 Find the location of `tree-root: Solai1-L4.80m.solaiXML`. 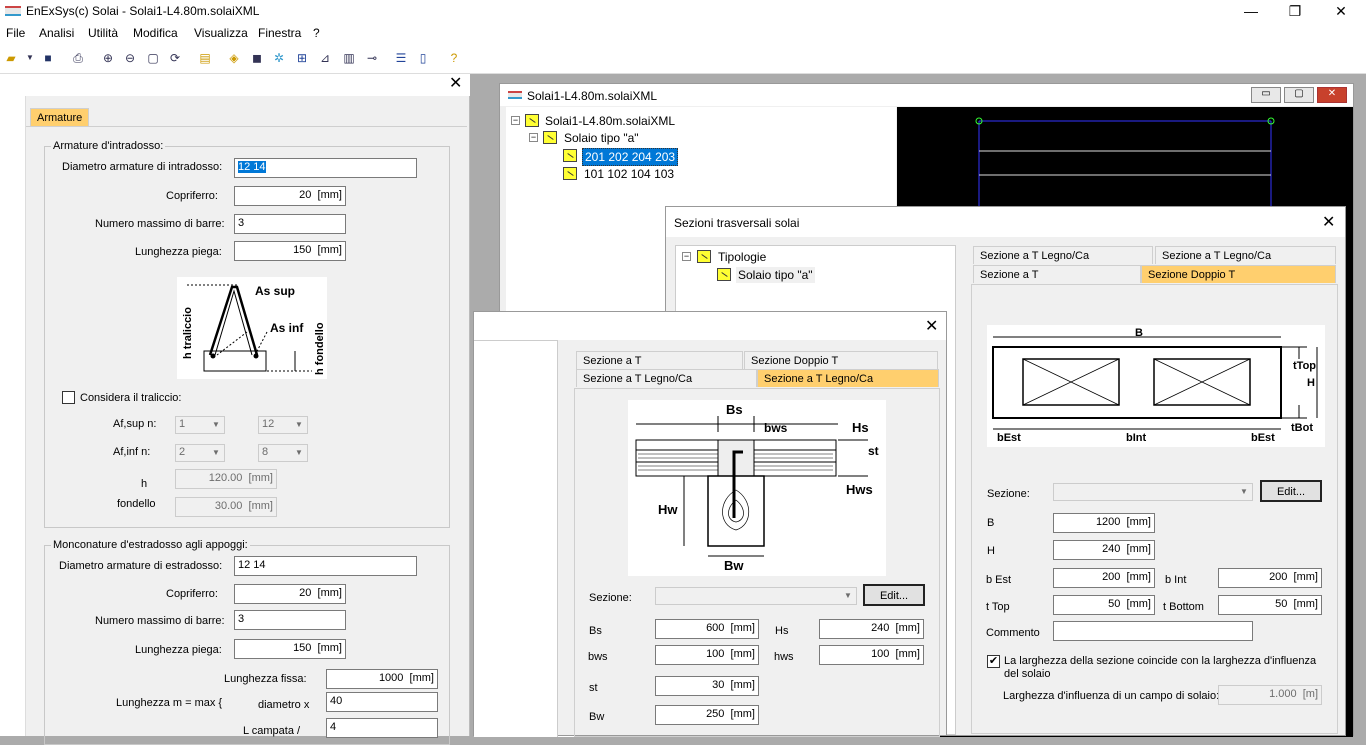

tree-root: Solai1-L4.80m.solaiXML is located at coordinates (610, 121).